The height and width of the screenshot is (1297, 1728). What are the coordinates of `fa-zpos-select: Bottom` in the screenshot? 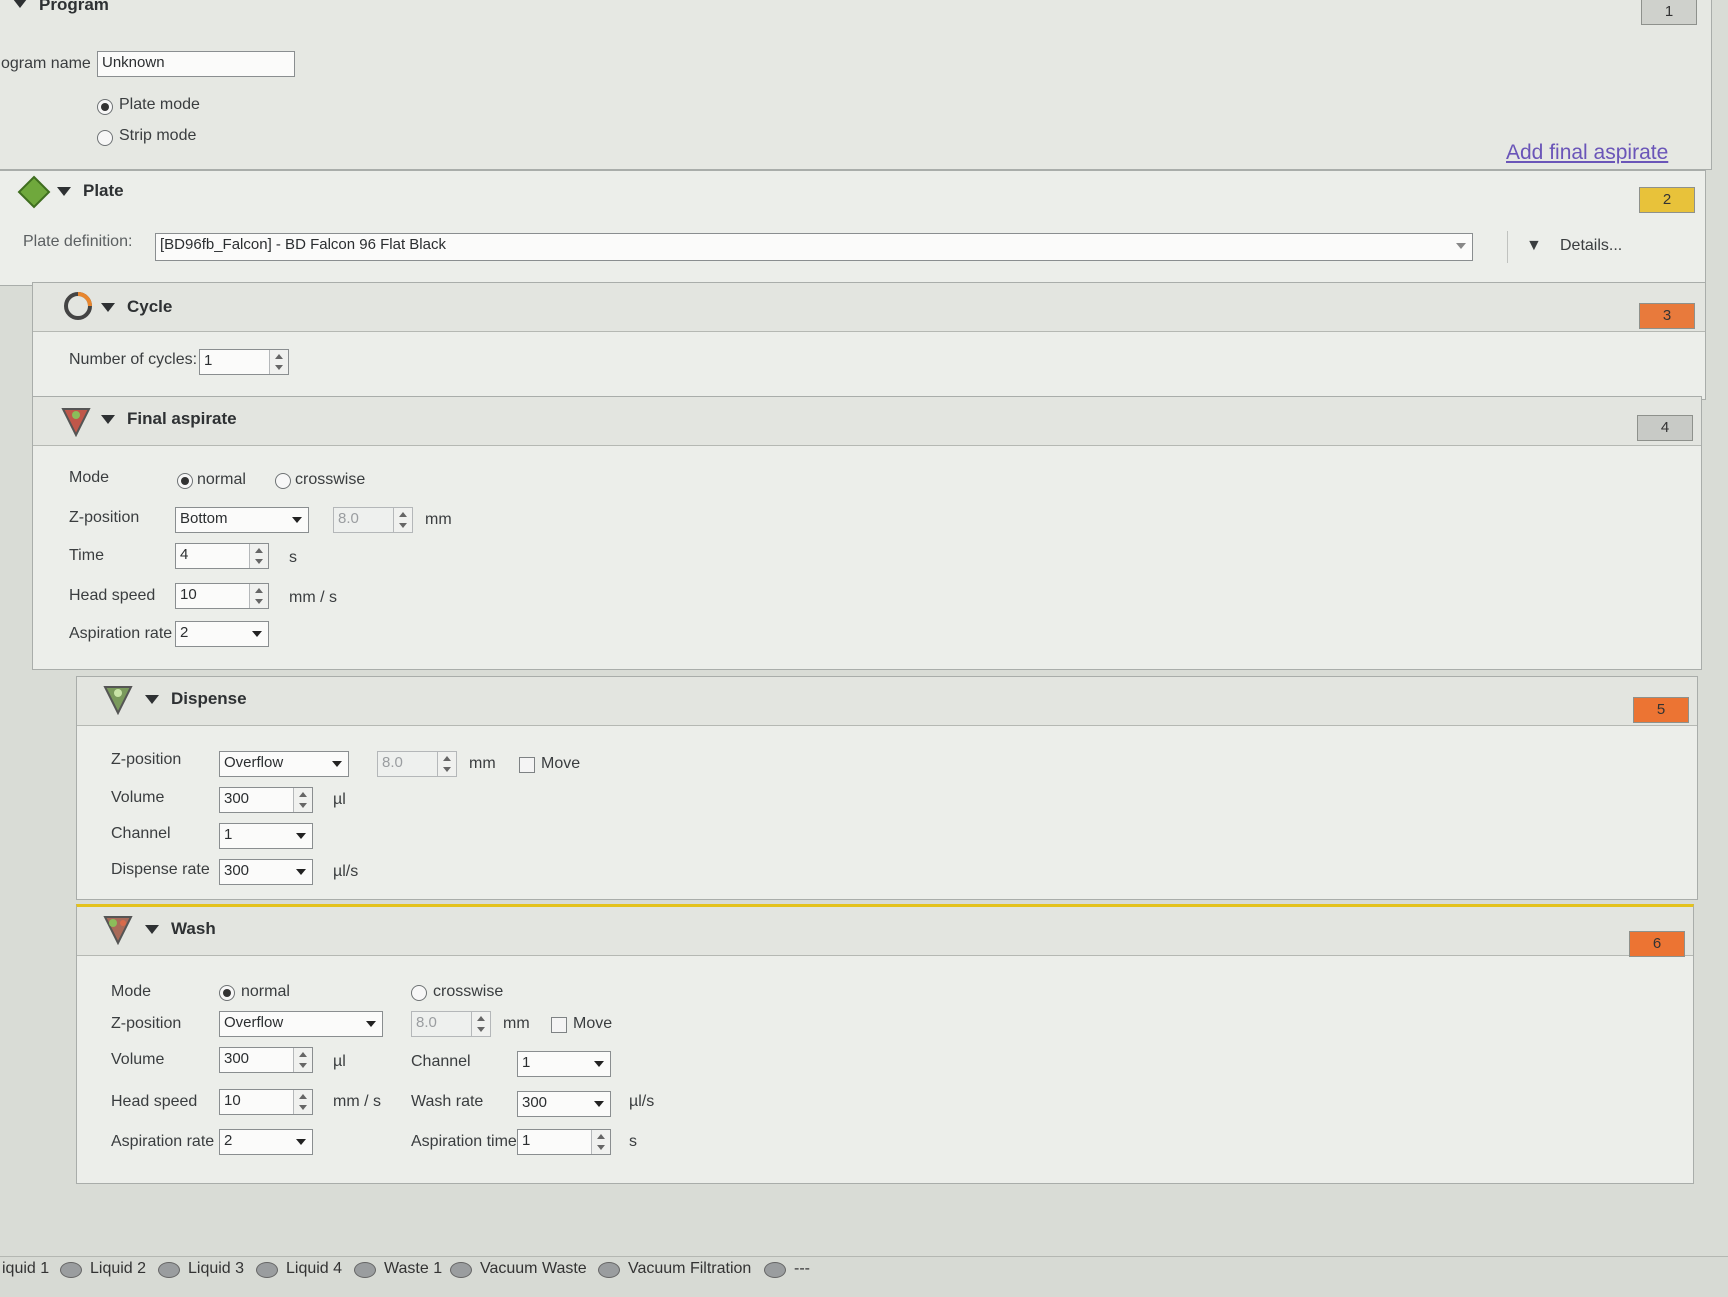 It's located at (242, 520).